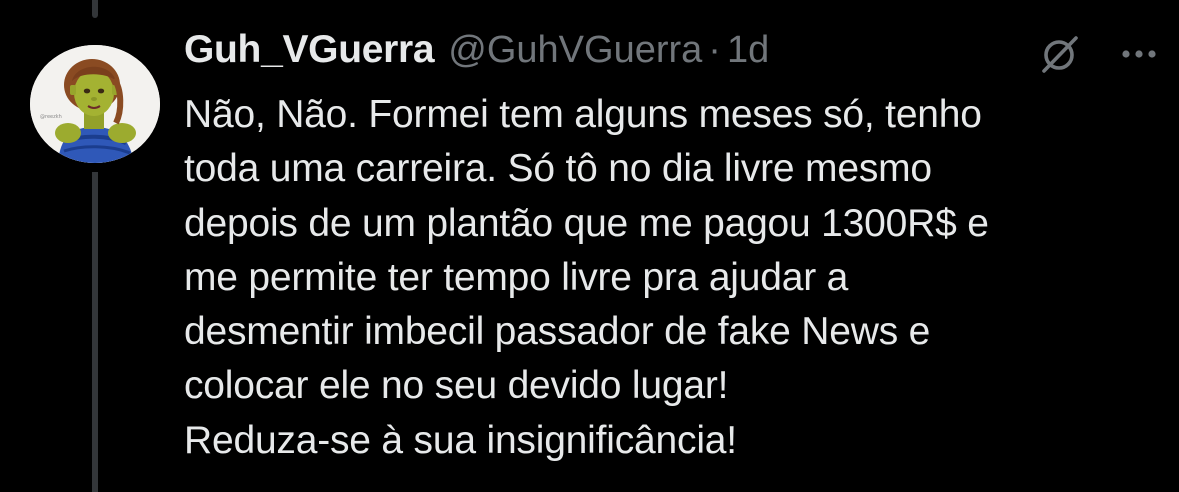 The image size is (1179, 492). What do you see at coordinates (575, 50) in the screenshot?
I see `user-handle: @GuhVGuerra` at bounding box center [575, 50].